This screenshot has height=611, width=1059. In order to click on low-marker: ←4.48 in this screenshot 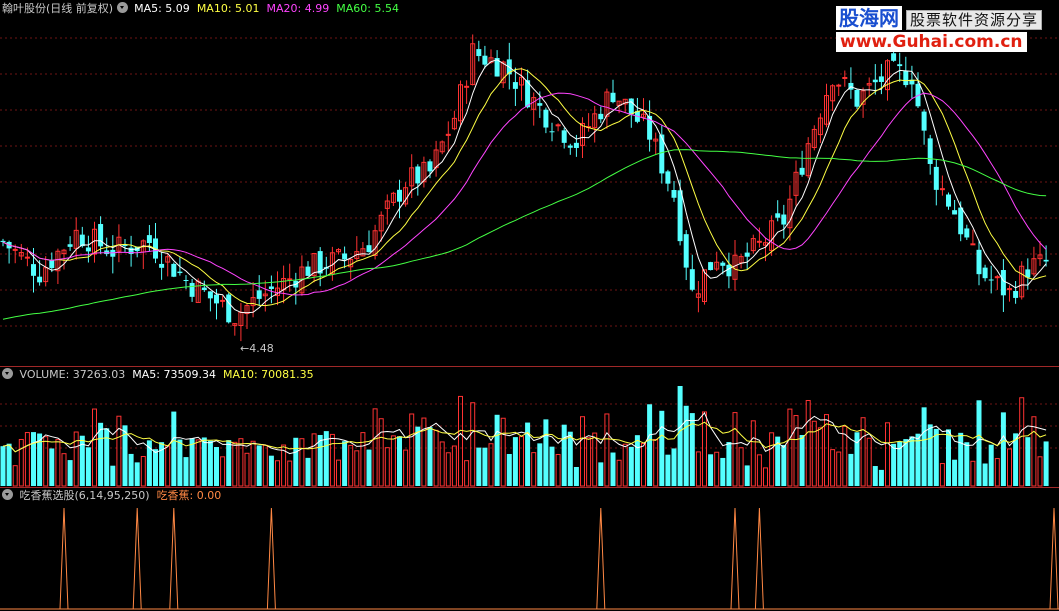, I will do `click(257, 348)`.